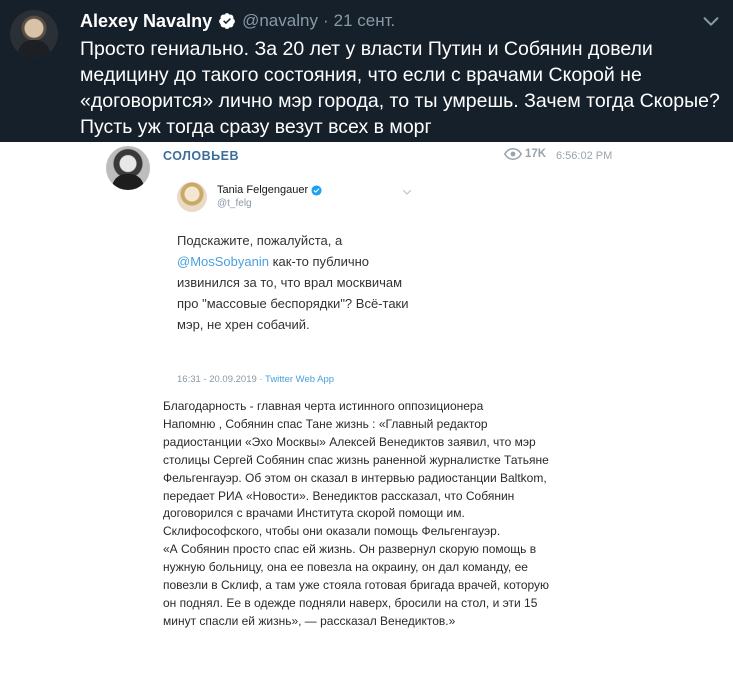 The height and width of the screenshot is (685, 733). Describe the element at coordinates (223, 261) in the screenshot. I see `mention-link: @MosSobyanin` at that location.